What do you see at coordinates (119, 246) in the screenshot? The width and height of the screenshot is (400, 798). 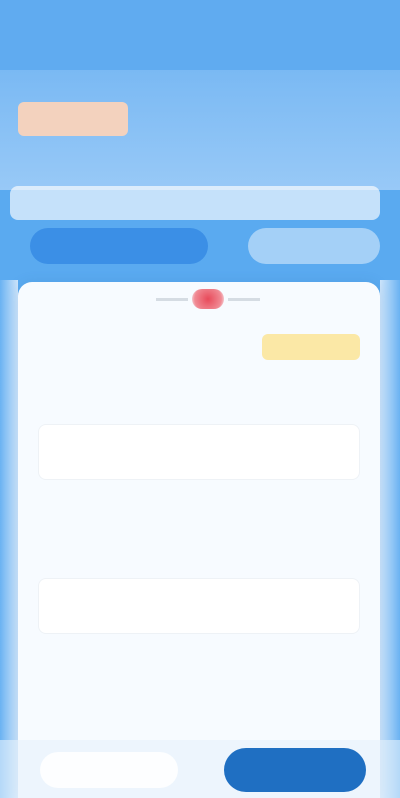 I see `tab-primary` at bounding box center [119, 246].